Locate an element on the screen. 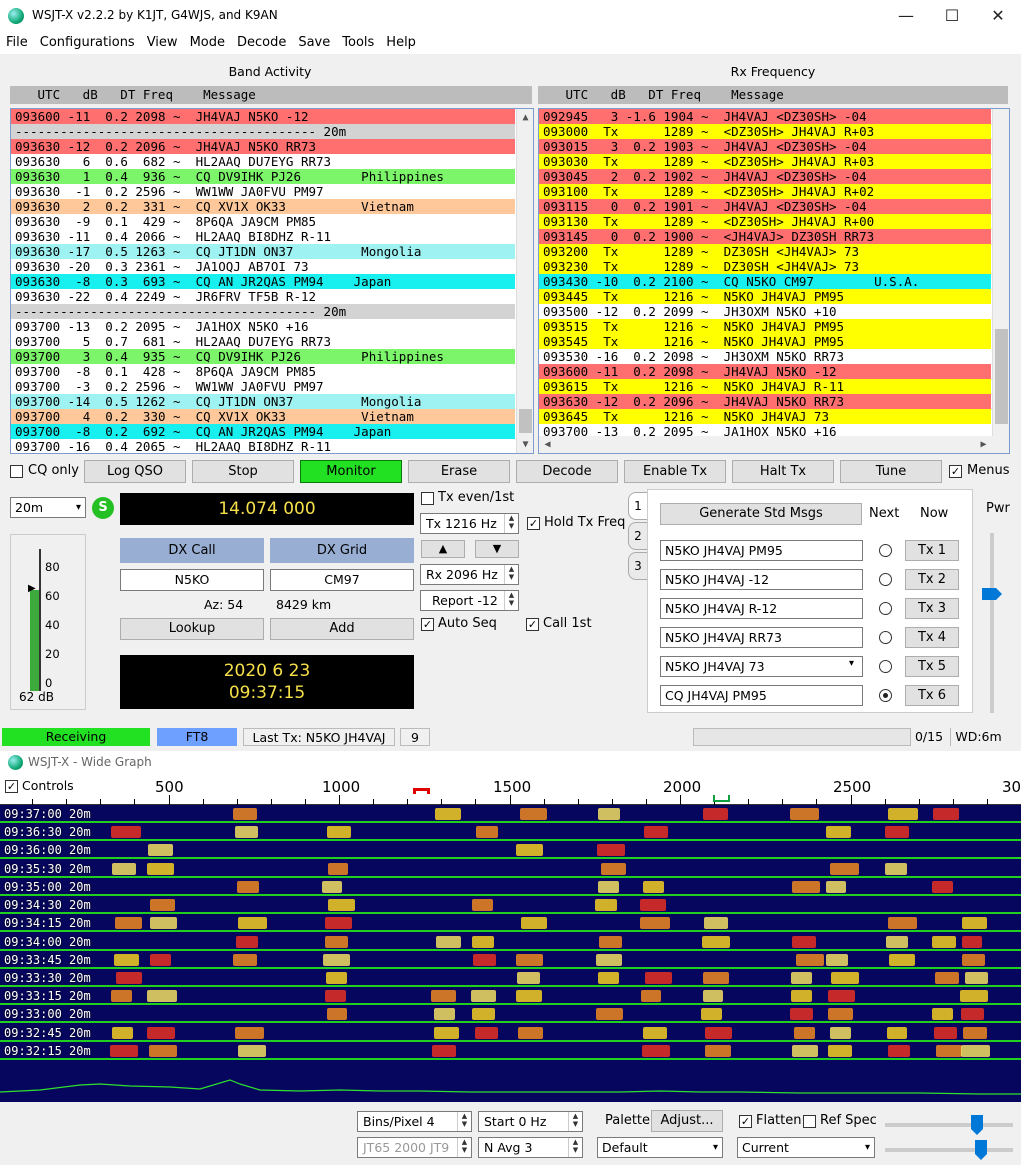 The width and height of the screenshot is (1021, 1165). rx-frequency-hscrollbar: ◀ ▶ is located at coordinates (774, 444).